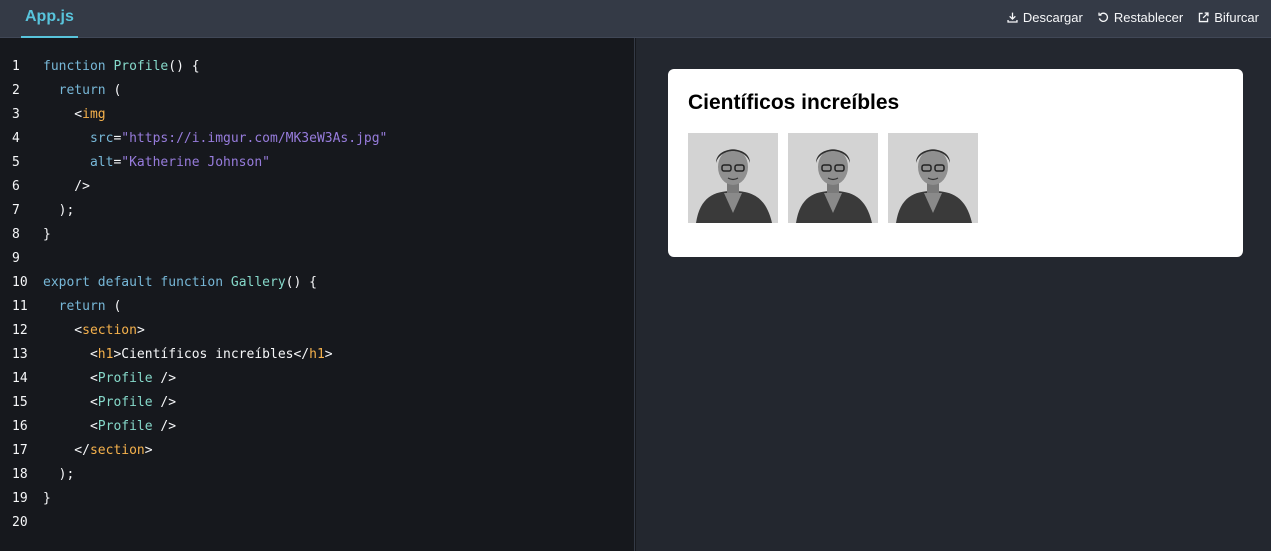 This screenshot has height=551, width=1271. I want to click on editor-toolbar: App.js Descargar Restablecer Bifurcar, so click(635, 19).